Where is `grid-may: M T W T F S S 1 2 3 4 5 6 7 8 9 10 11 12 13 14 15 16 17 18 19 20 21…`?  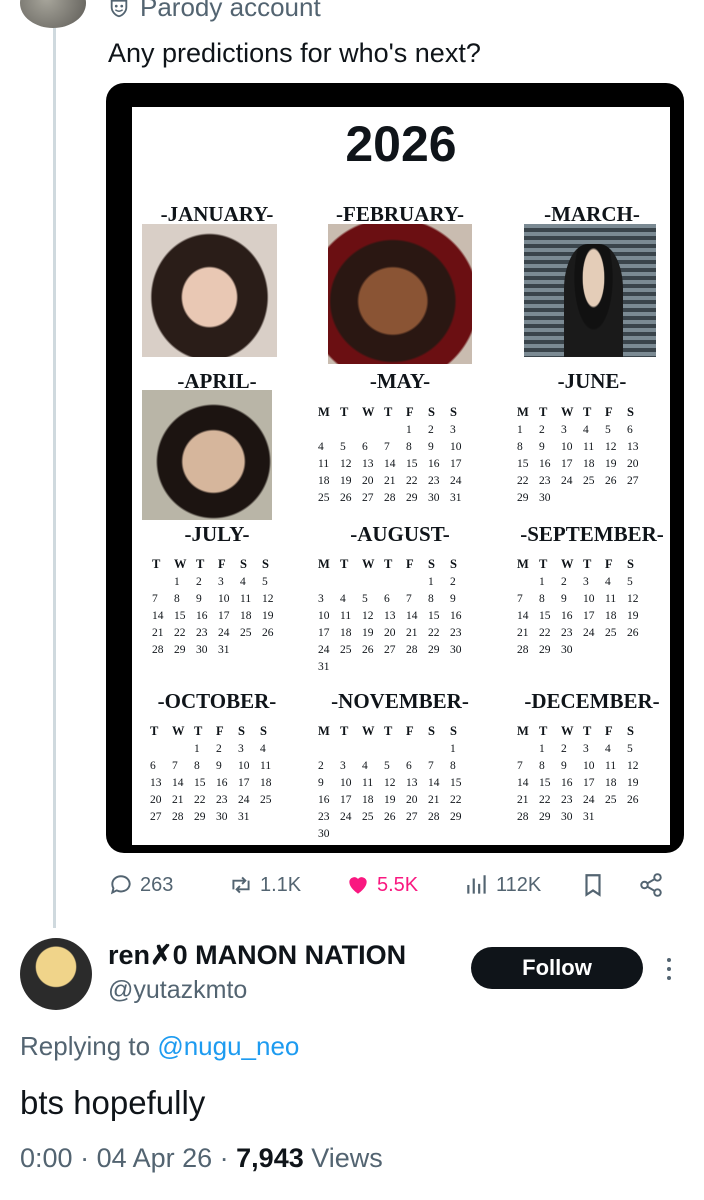 grid-may: M T W T F S S 1 2 3 4 5 6 7 8 9 10 11 12 13 14 15 16 17 18 19 20 21… is located at coordinates (395, 455).